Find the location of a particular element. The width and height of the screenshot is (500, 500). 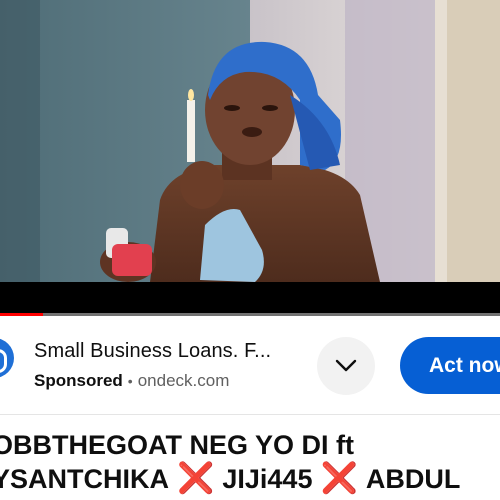

ad-domain: ondeck.com is located at coordinates (183, 380).